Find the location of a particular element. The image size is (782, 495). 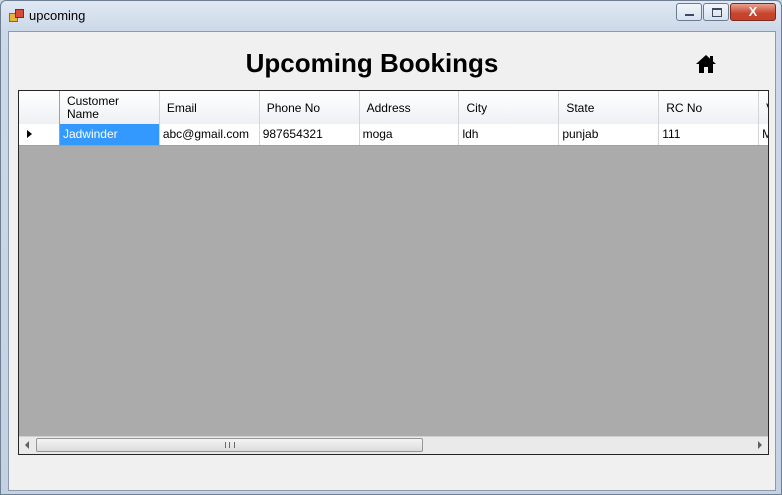

cell-customer-name: Jadwinder is located at coordinates (109, 134).